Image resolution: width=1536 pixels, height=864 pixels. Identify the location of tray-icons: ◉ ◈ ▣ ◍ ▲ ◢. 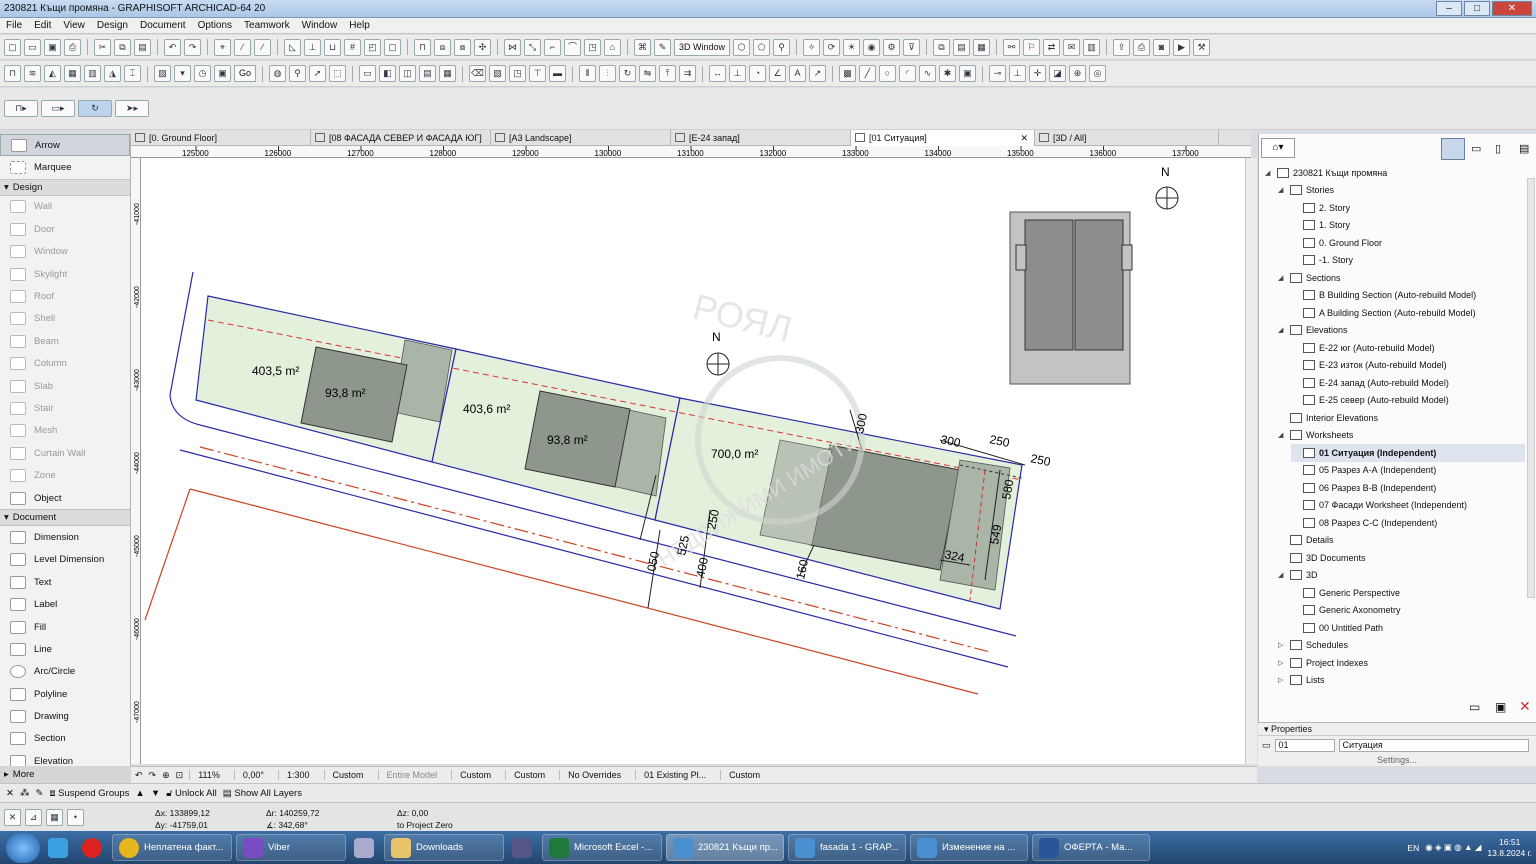
(1453, 847).